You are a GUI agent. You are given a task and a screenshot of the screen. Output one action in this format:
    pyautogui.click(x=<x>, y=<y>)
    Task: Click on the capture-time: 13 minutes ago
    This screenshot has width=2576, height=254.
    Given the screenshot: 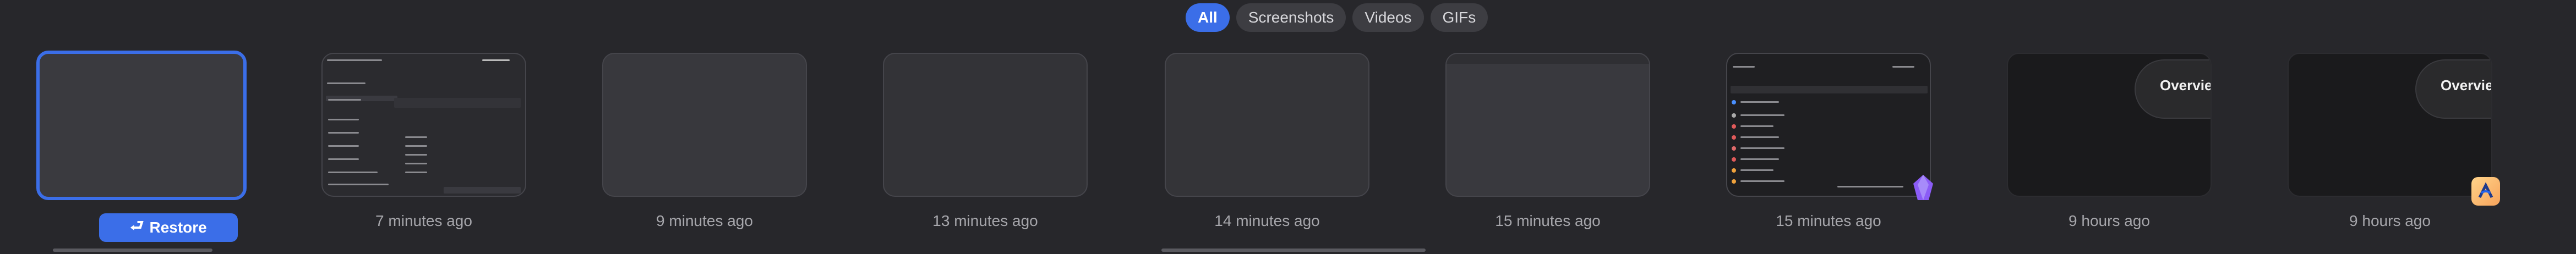 What is the action you would take?
    pyautogui.click(x=985, y=221)
    